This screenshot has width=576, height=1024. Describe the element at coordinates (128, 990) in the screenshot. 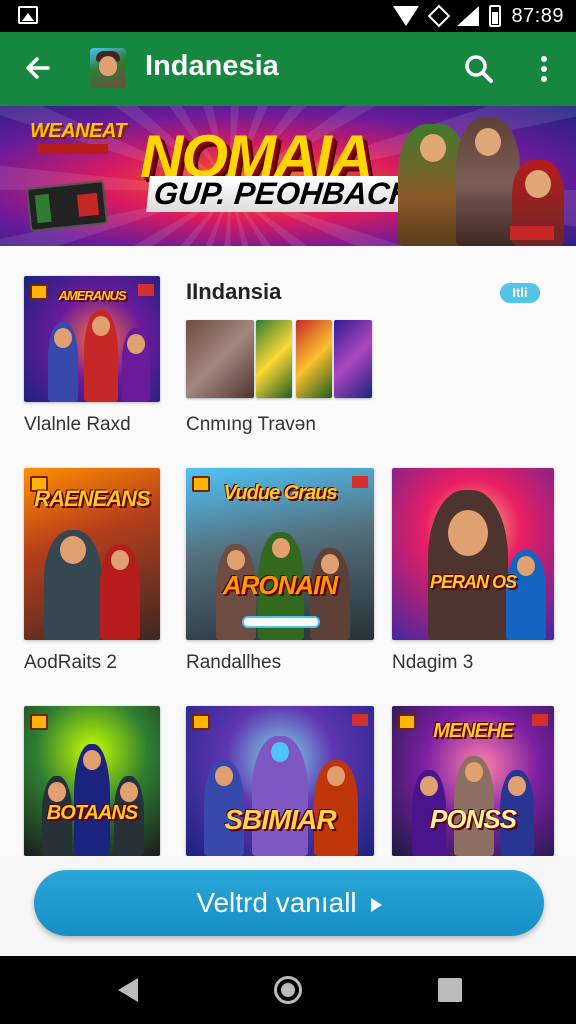

I see `nav-back-icon` at that location.